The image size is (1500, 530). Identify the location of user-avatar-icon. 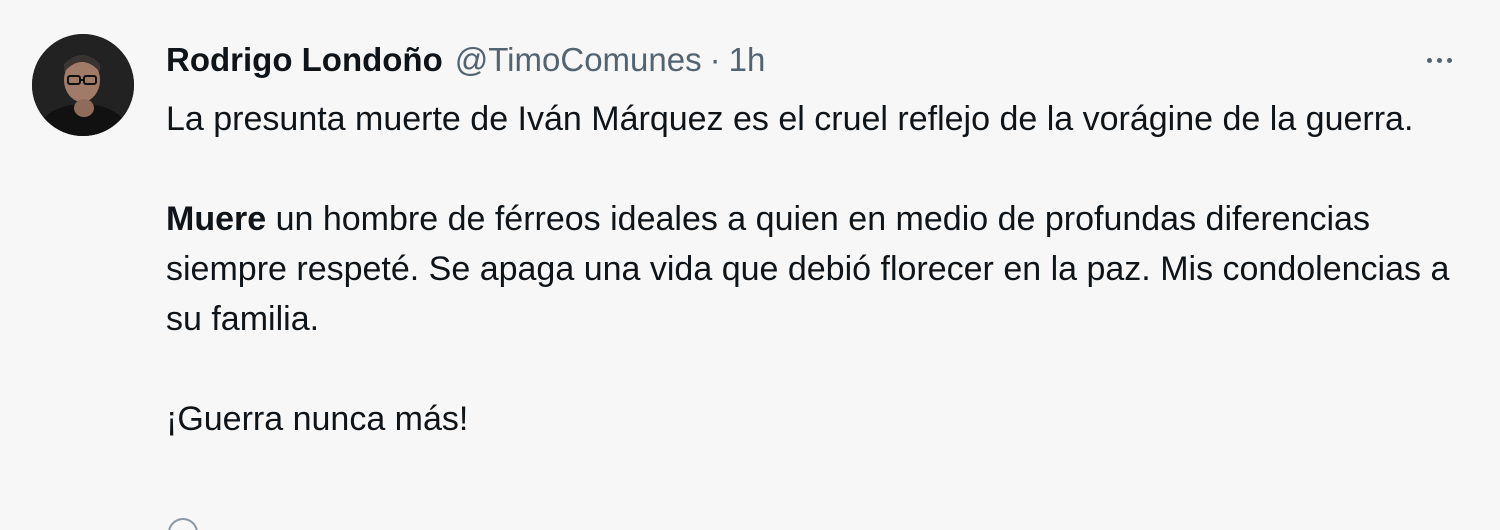
(83, 85).